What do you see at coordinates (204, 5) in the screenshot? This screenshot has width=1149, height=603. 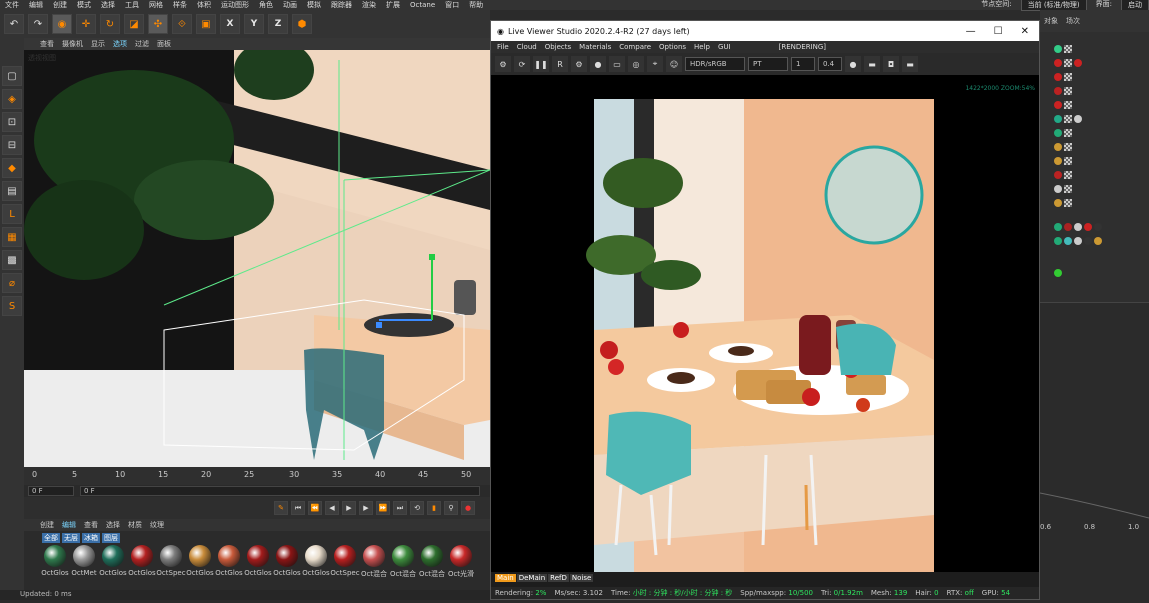 I see `menu-volume: 体积` at bounding box center [204, 5].